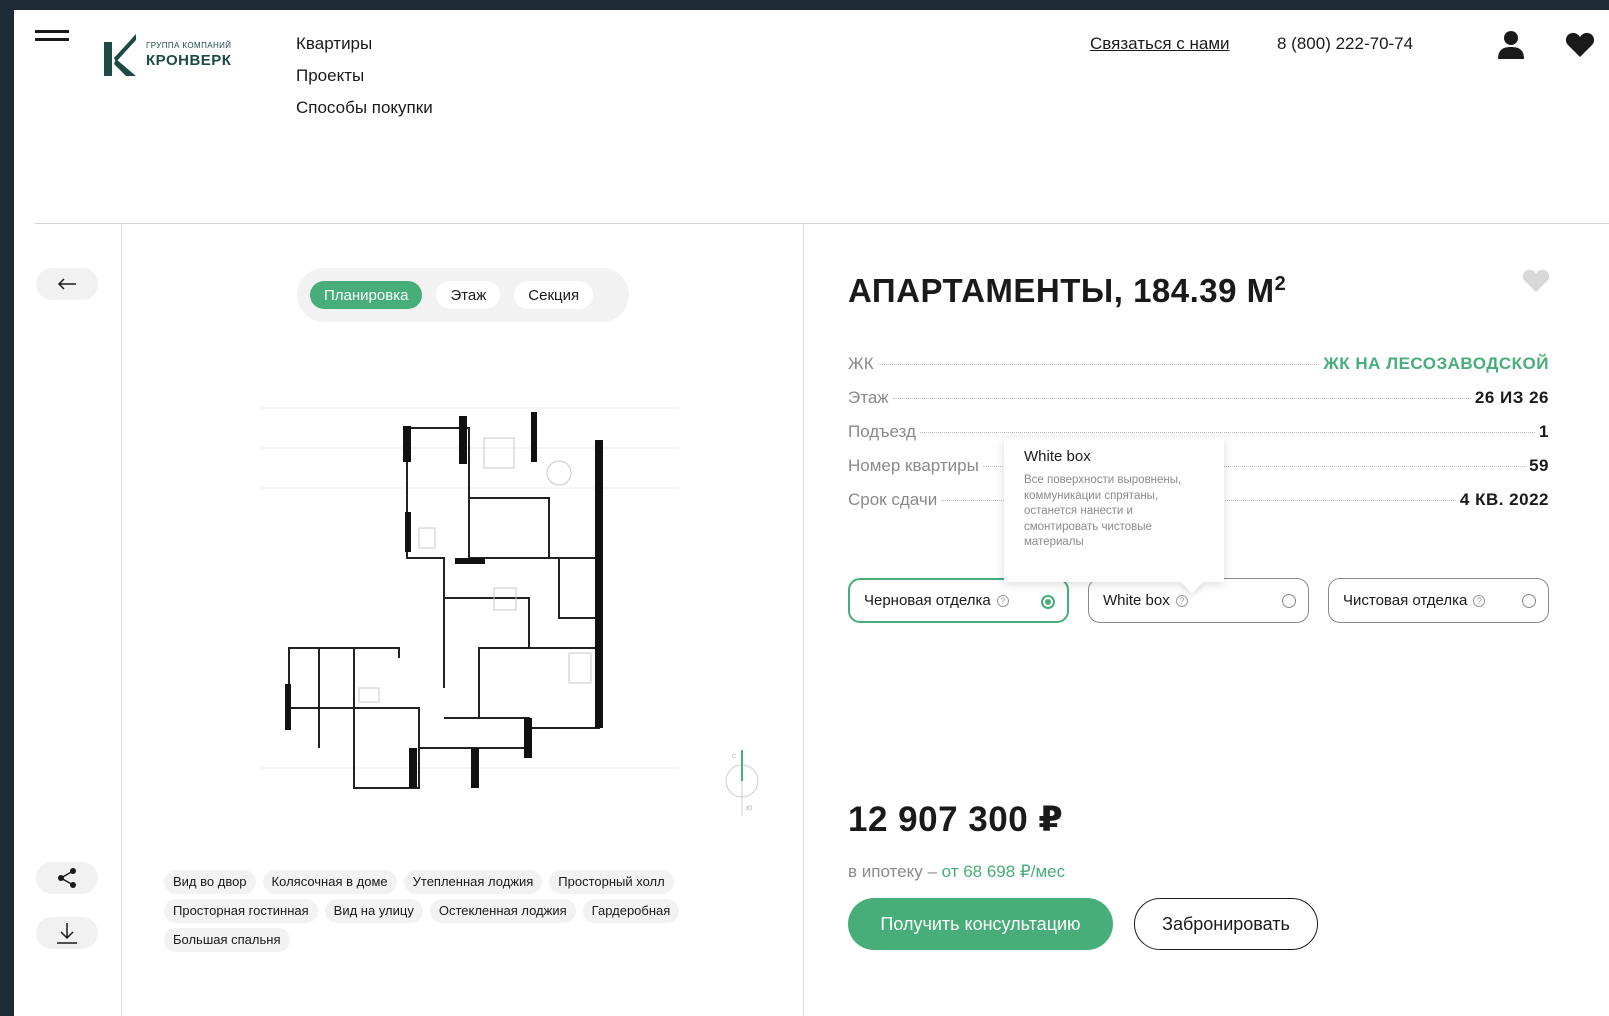  What do you see at coordinates (742, 783) in the screenshot?
I see `compass-icon: С Ю` at bounding box center [742, 783].